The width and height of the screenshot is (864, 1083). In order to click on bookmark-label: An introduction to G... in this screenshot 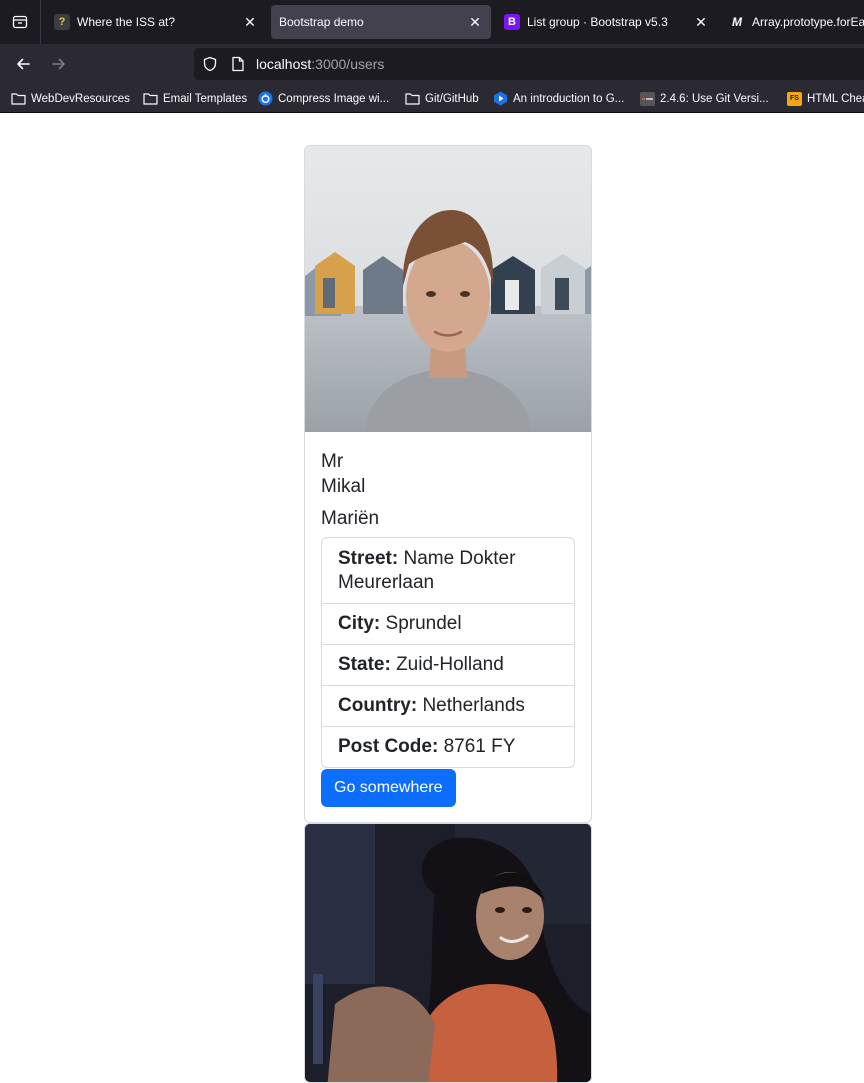, I will do `click(569, 98)`.